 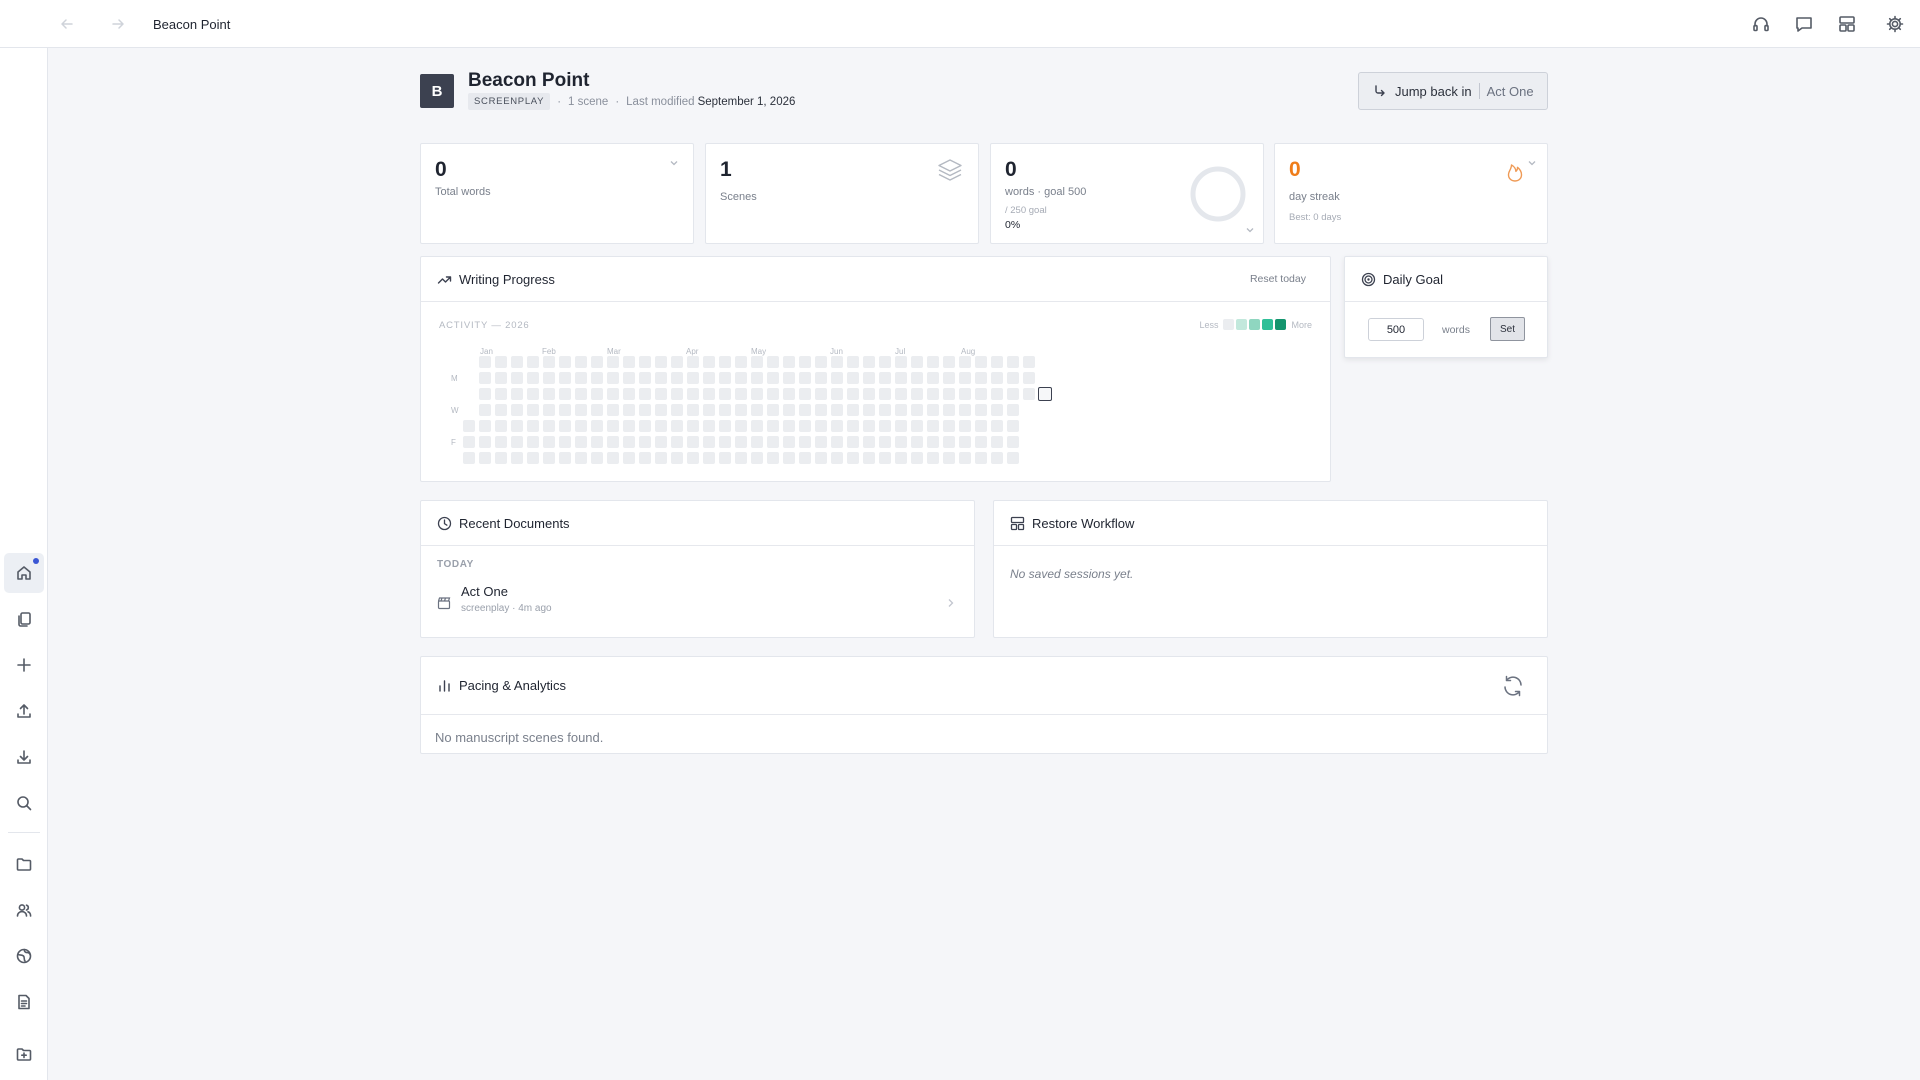 I want to click on archive-button, so click(x=24, y=1054).